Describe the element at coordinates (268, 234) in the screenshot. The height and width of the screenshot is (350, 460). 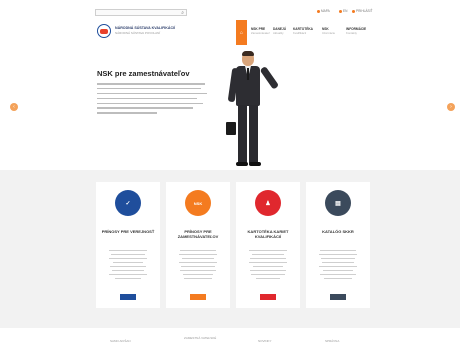
I see `card-title: KARTOTÉKA KARIET KVALIFIKÁCIÍ` at that location.